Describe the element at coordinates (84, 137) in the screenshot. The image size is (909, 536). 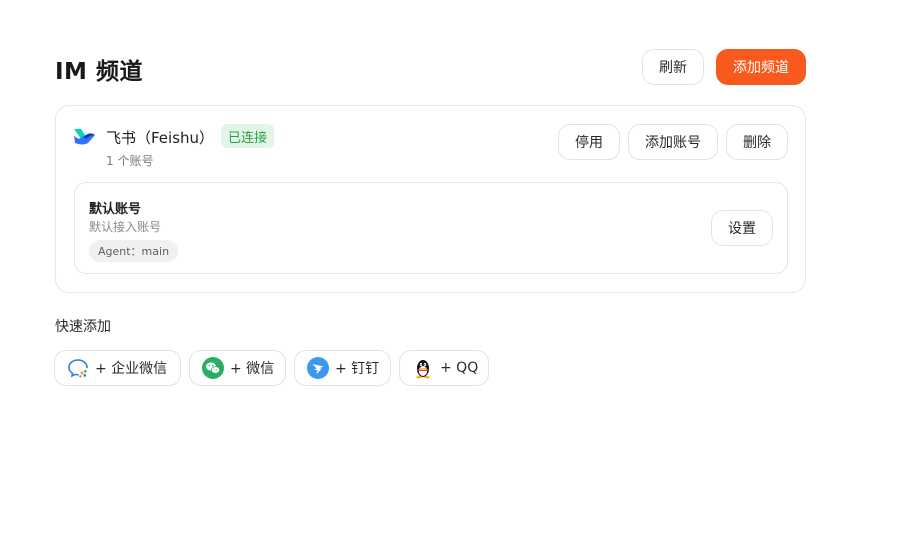
I see `feishu-logo-icon` at that location.